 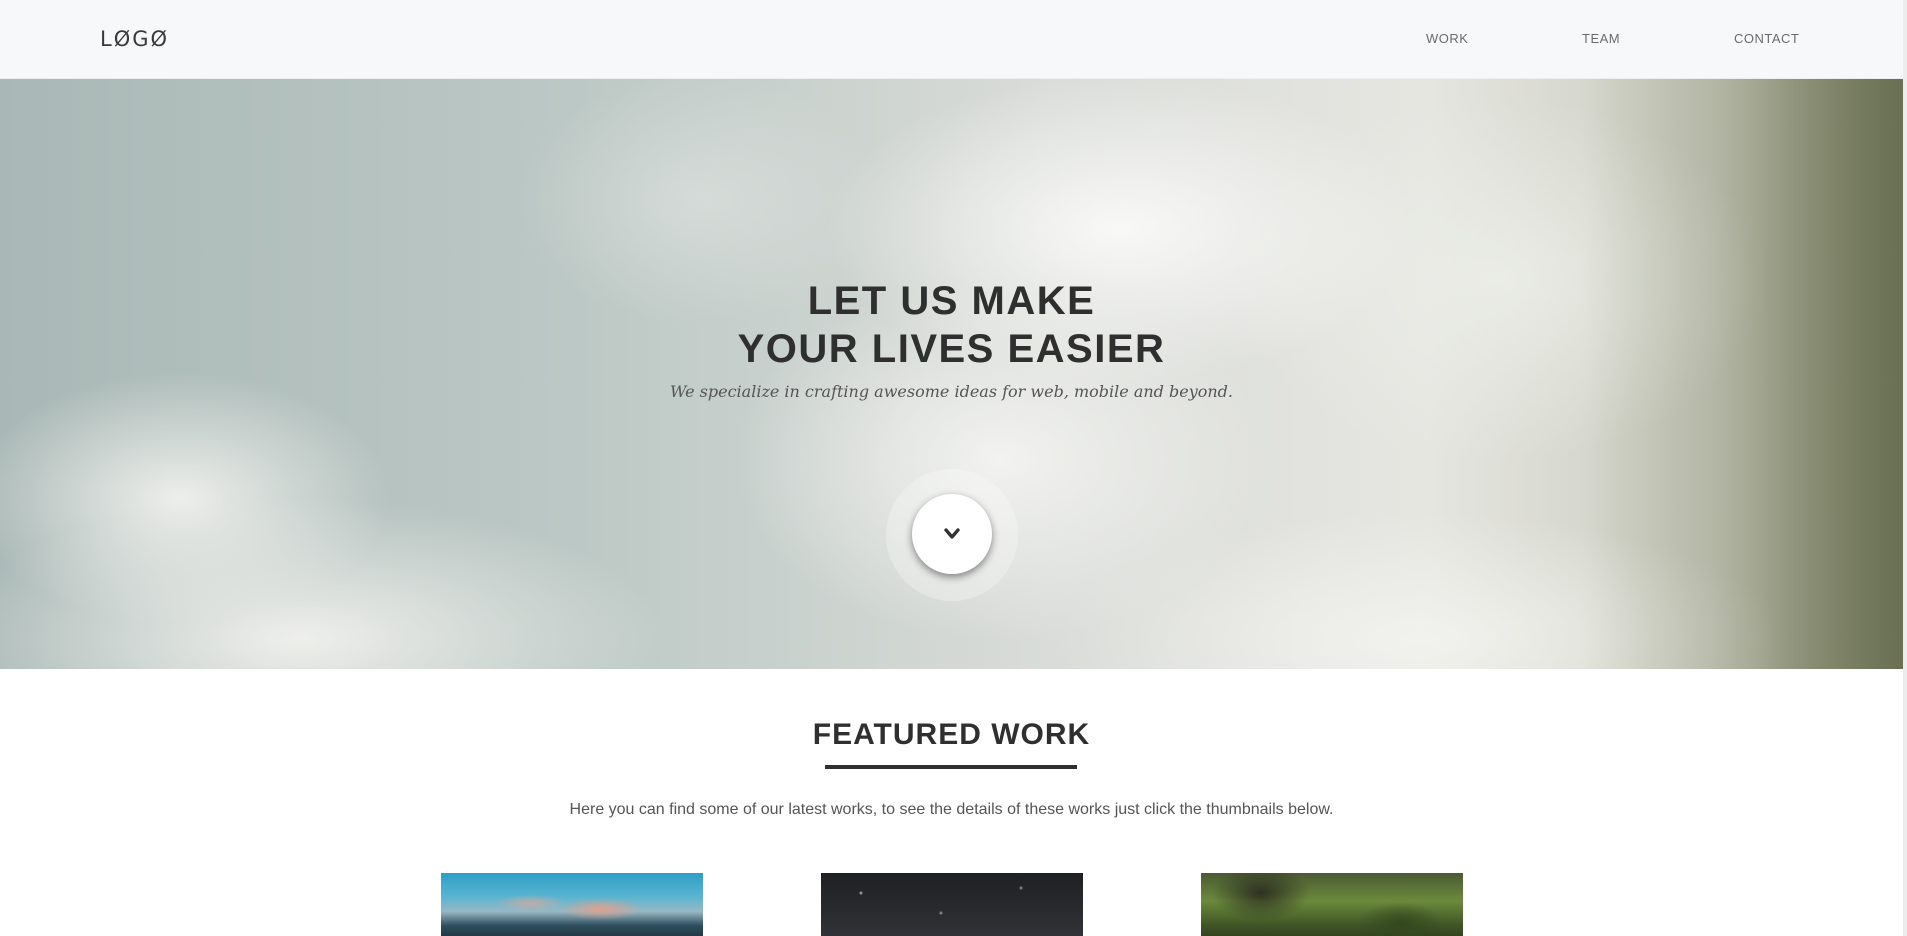 I want to click on scroll-down-button, so click(x=952, y=534).